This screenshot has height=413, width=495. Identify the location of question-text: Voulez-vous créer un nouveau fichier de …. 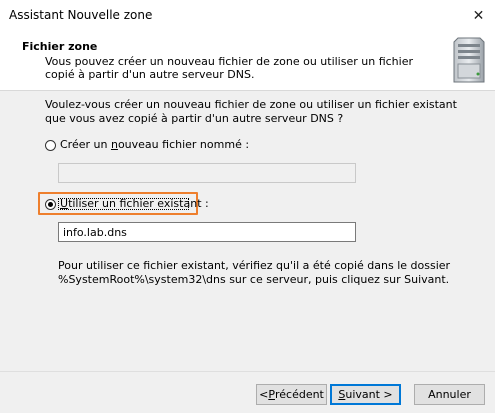
(251, 111).